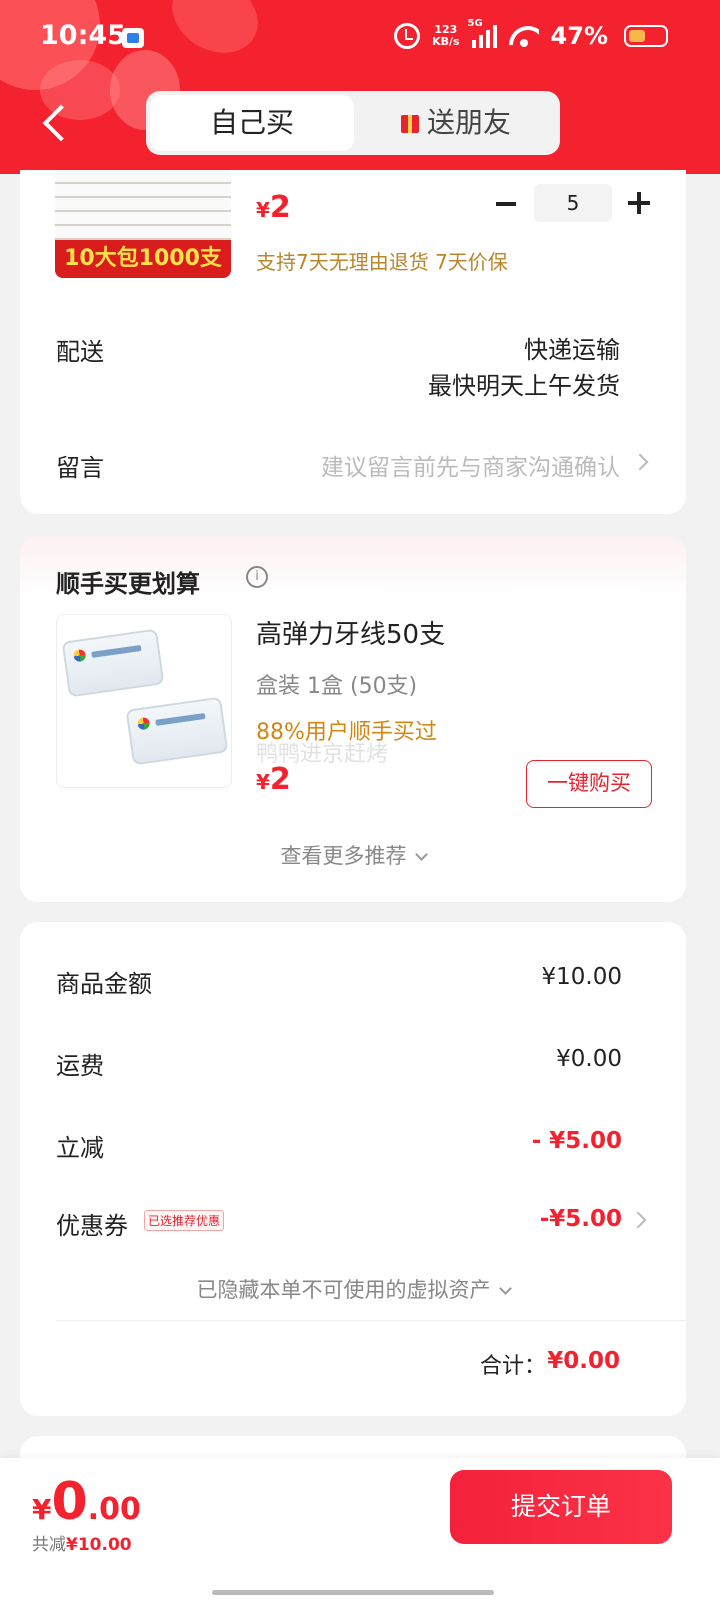 This screenshot has width=720, height=1600. I want to click on more-recommendations-label: 查看更多推荐, so click(343, 856).